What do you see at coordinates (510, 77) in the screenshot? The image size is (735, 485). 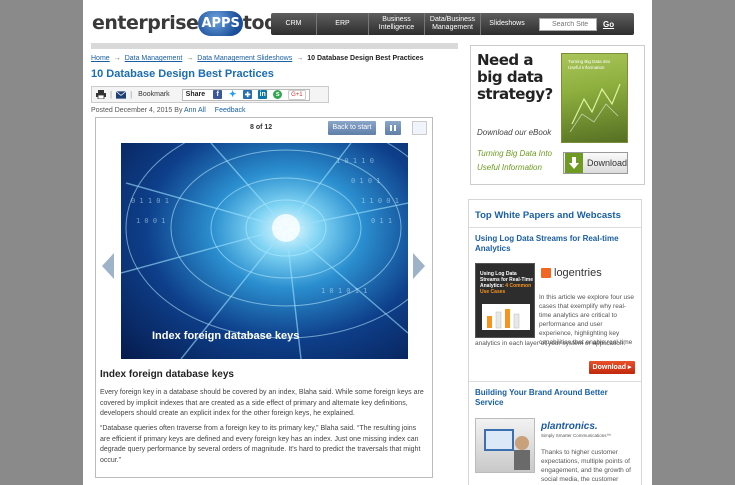 I see `ad-headline-line: big data` at bounding box center [510, 77].